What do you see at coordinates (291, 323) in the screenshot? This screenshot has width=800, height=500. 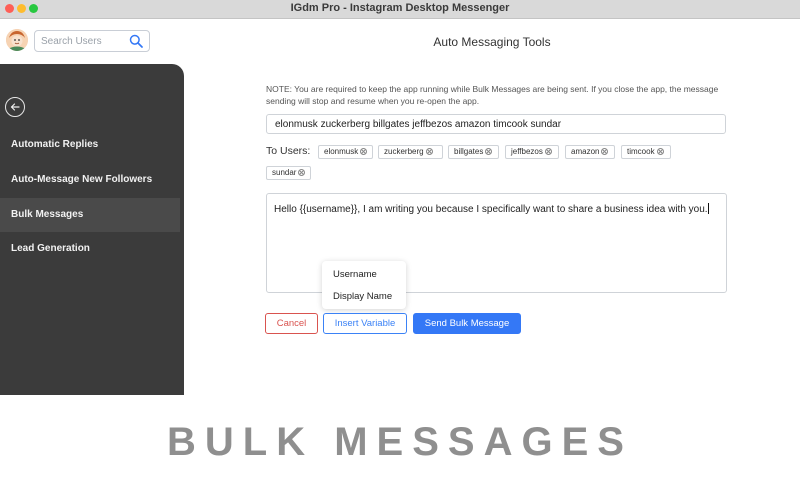 I see `cancel-button: Cancel` at bounding box center [291, 323].